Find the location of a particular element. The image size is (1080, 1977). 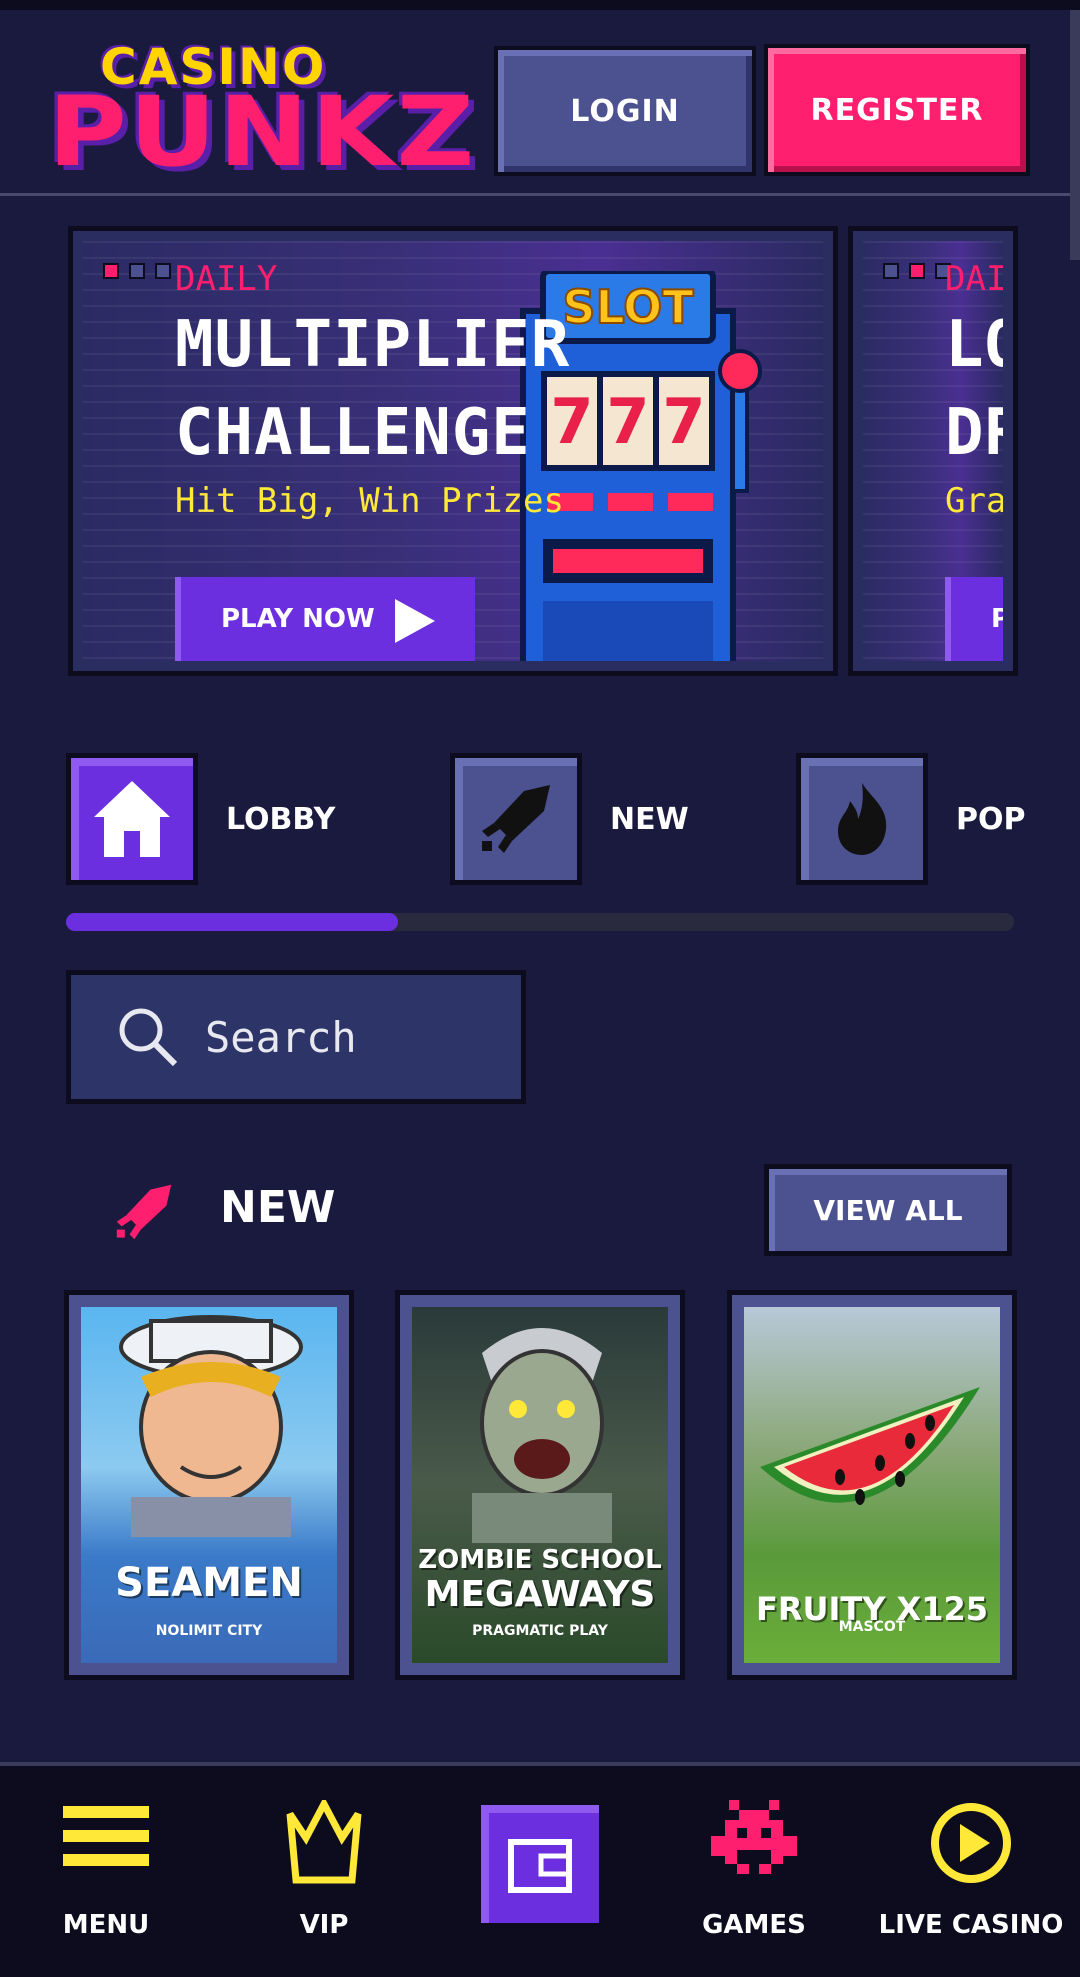

search-input: Search is located at coordinates (296, 1037).